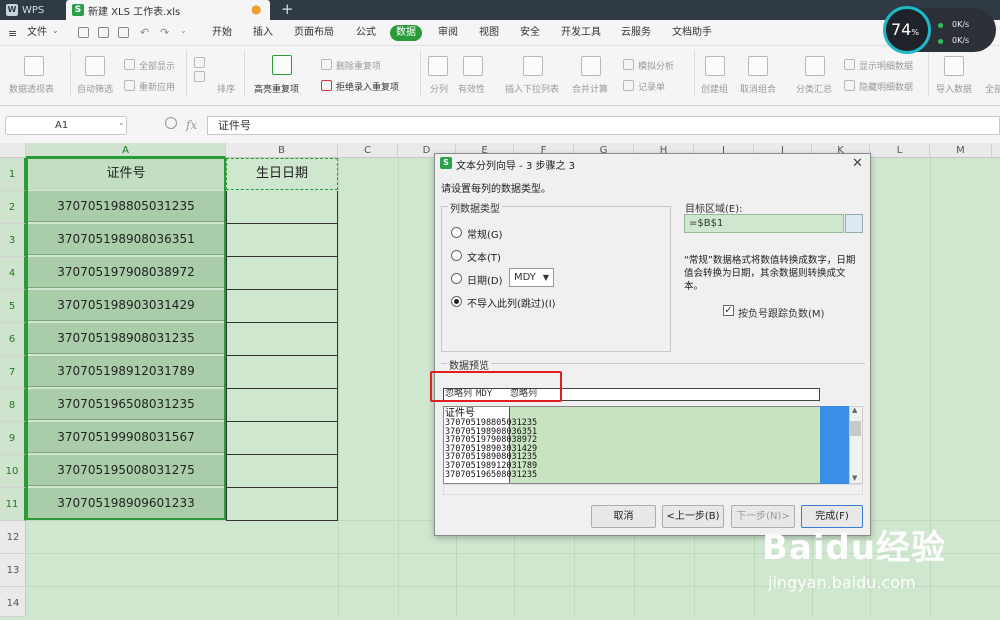  I want to click on fx-icon: fx, so click(191, 125).